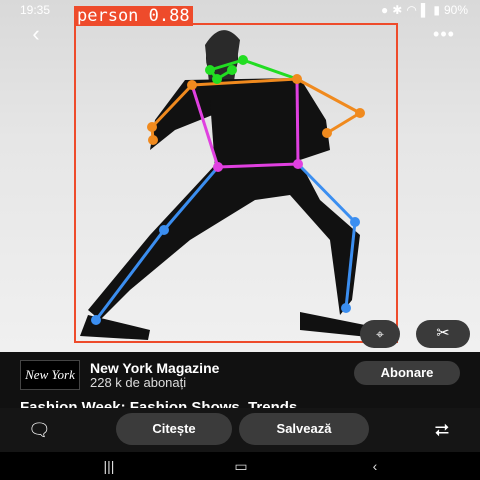 The height and width of the screenshot is (480, 480). What do you see at coordinates (240, 10) in the screenshot?
I see `status-bar: 19:35 ● ✱ ◠ ▌ ▮ 90%` at bounding box center [240, 10].